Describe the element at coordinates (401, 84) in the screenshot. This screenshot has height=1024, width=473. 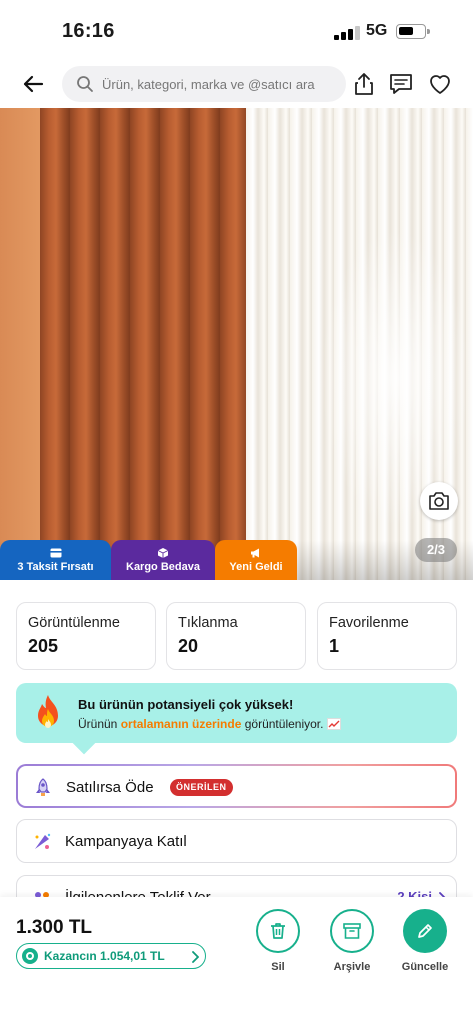
I see `message-icon` at that location.